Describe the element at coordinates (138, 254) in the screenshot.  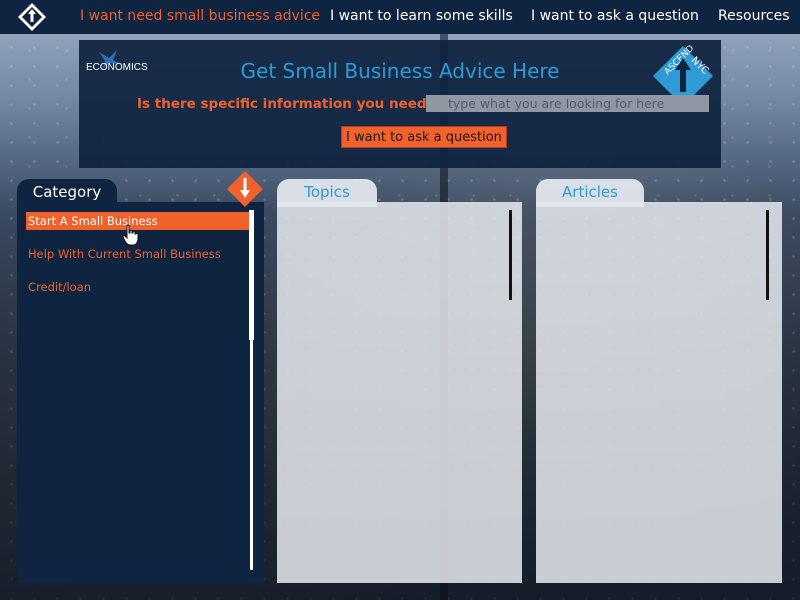
I see `category-item-help-current-business: Help With Current Small Business` at that location.